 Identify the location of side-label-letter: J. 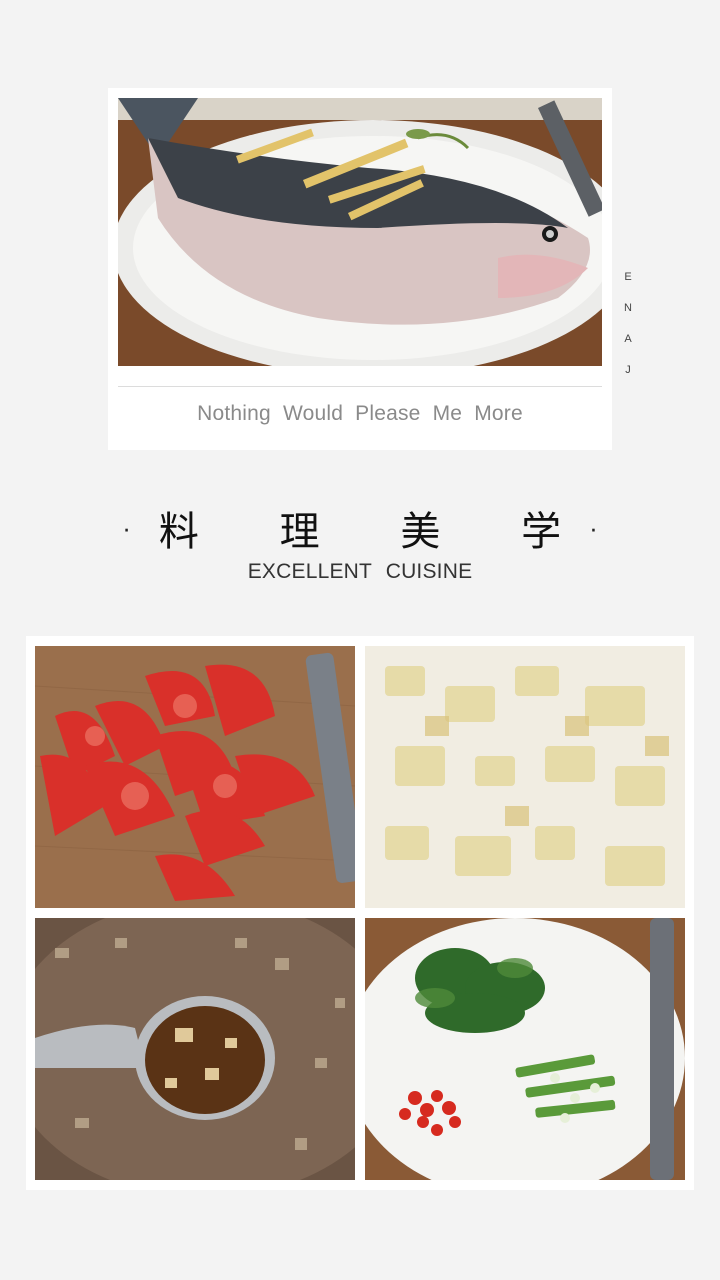
(628, 370).